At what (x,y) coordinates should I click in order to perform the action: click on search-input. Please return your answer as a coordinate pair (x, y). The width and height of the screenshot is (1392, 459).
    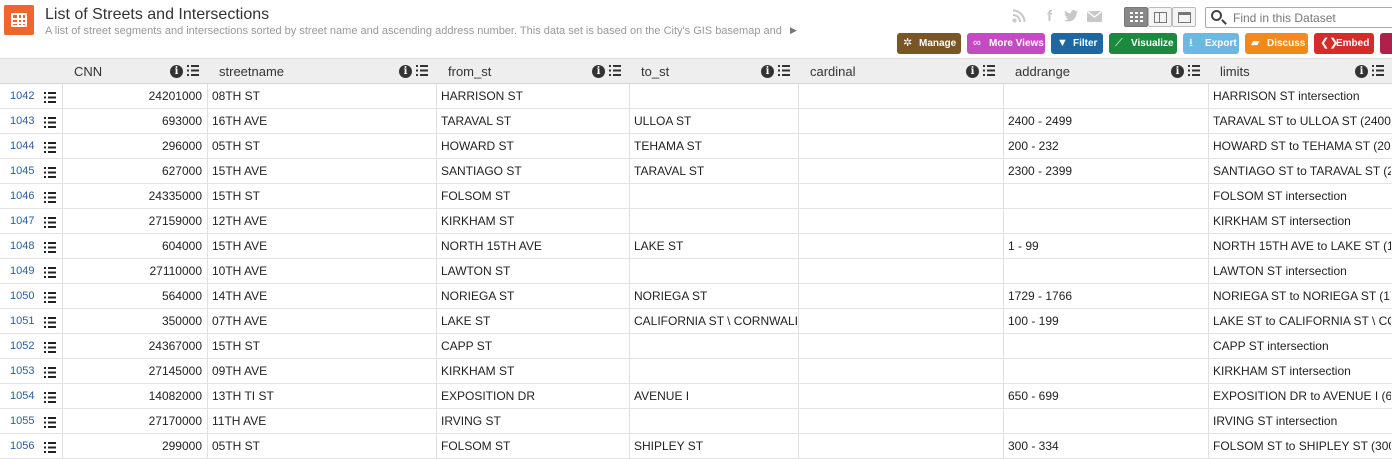
    Looking at the image, I should click on (1312, 17).